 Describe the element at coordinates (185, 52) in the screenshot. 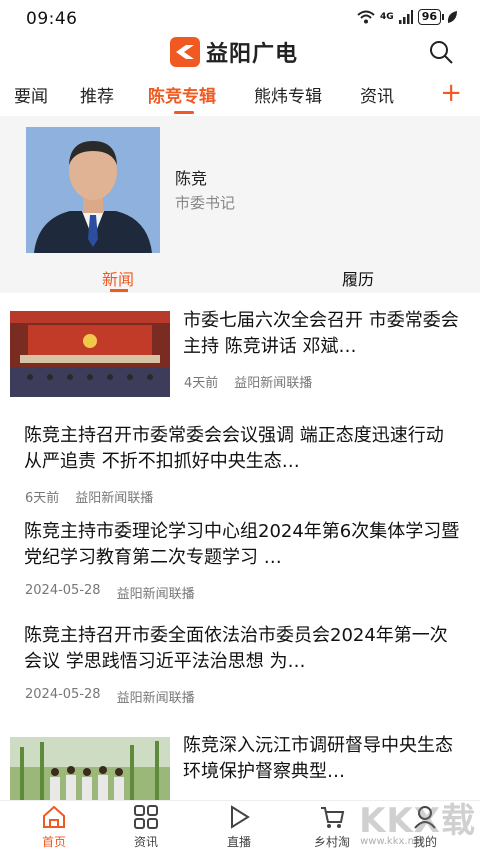

I see `logo-mark-icon` at that location.